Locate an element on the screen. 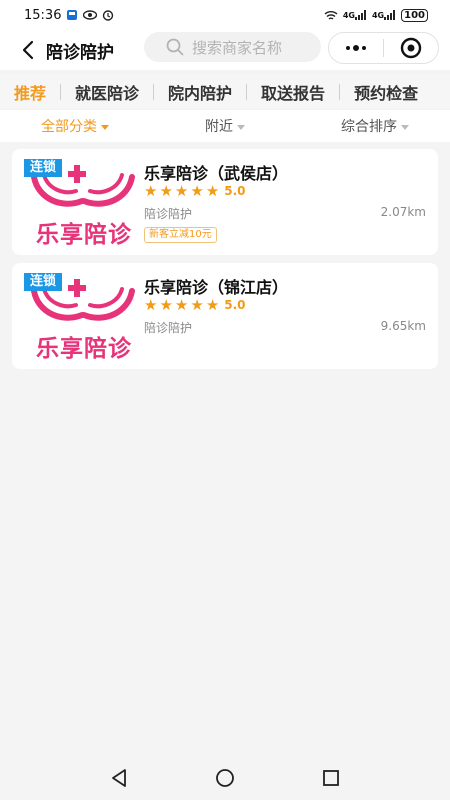 The width and height of the screenshot is (450, 800). back-icon is located at coordinates (28, 50).